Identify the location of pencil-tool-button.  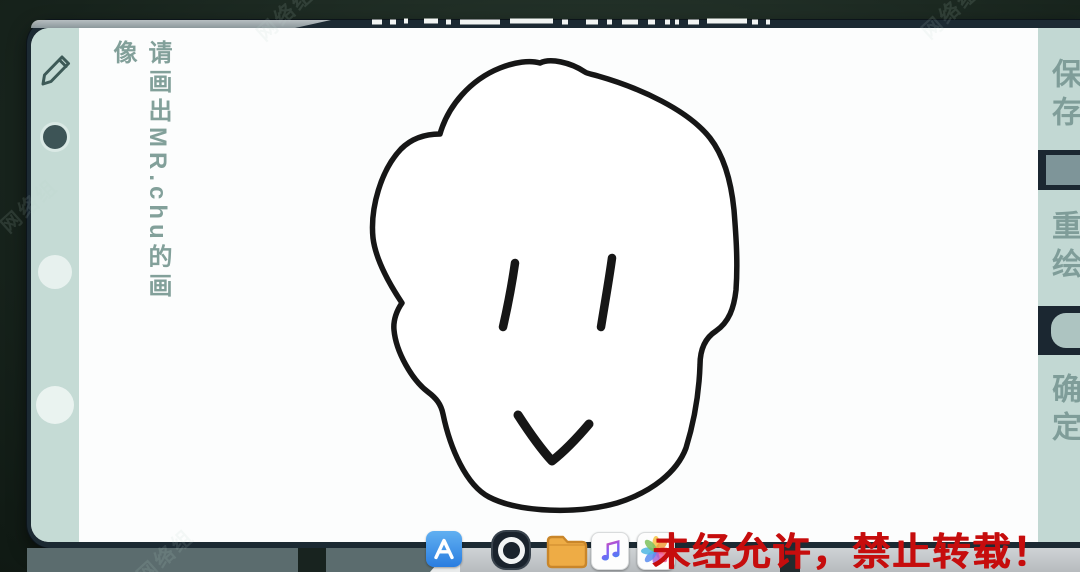
(55, 70).